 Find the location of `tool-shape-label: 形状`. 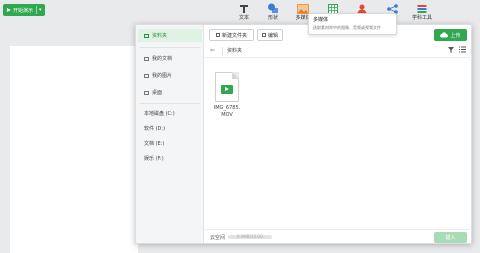

tool-shape-label: 形状 is located at coordinates (272, 18).